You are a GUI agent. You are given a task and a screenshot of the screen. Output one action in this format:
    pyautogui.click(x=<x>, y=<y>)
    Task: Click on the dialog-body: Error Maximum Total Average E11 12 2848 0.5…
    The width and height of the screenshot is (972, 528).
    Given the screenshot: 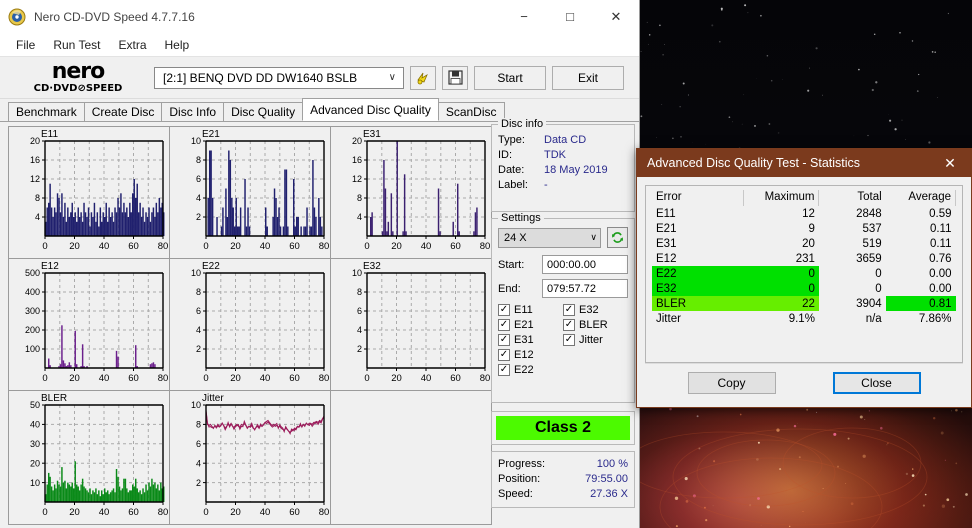 What is the action you would take?
    pyautogui.click(x=804, y=289)
    